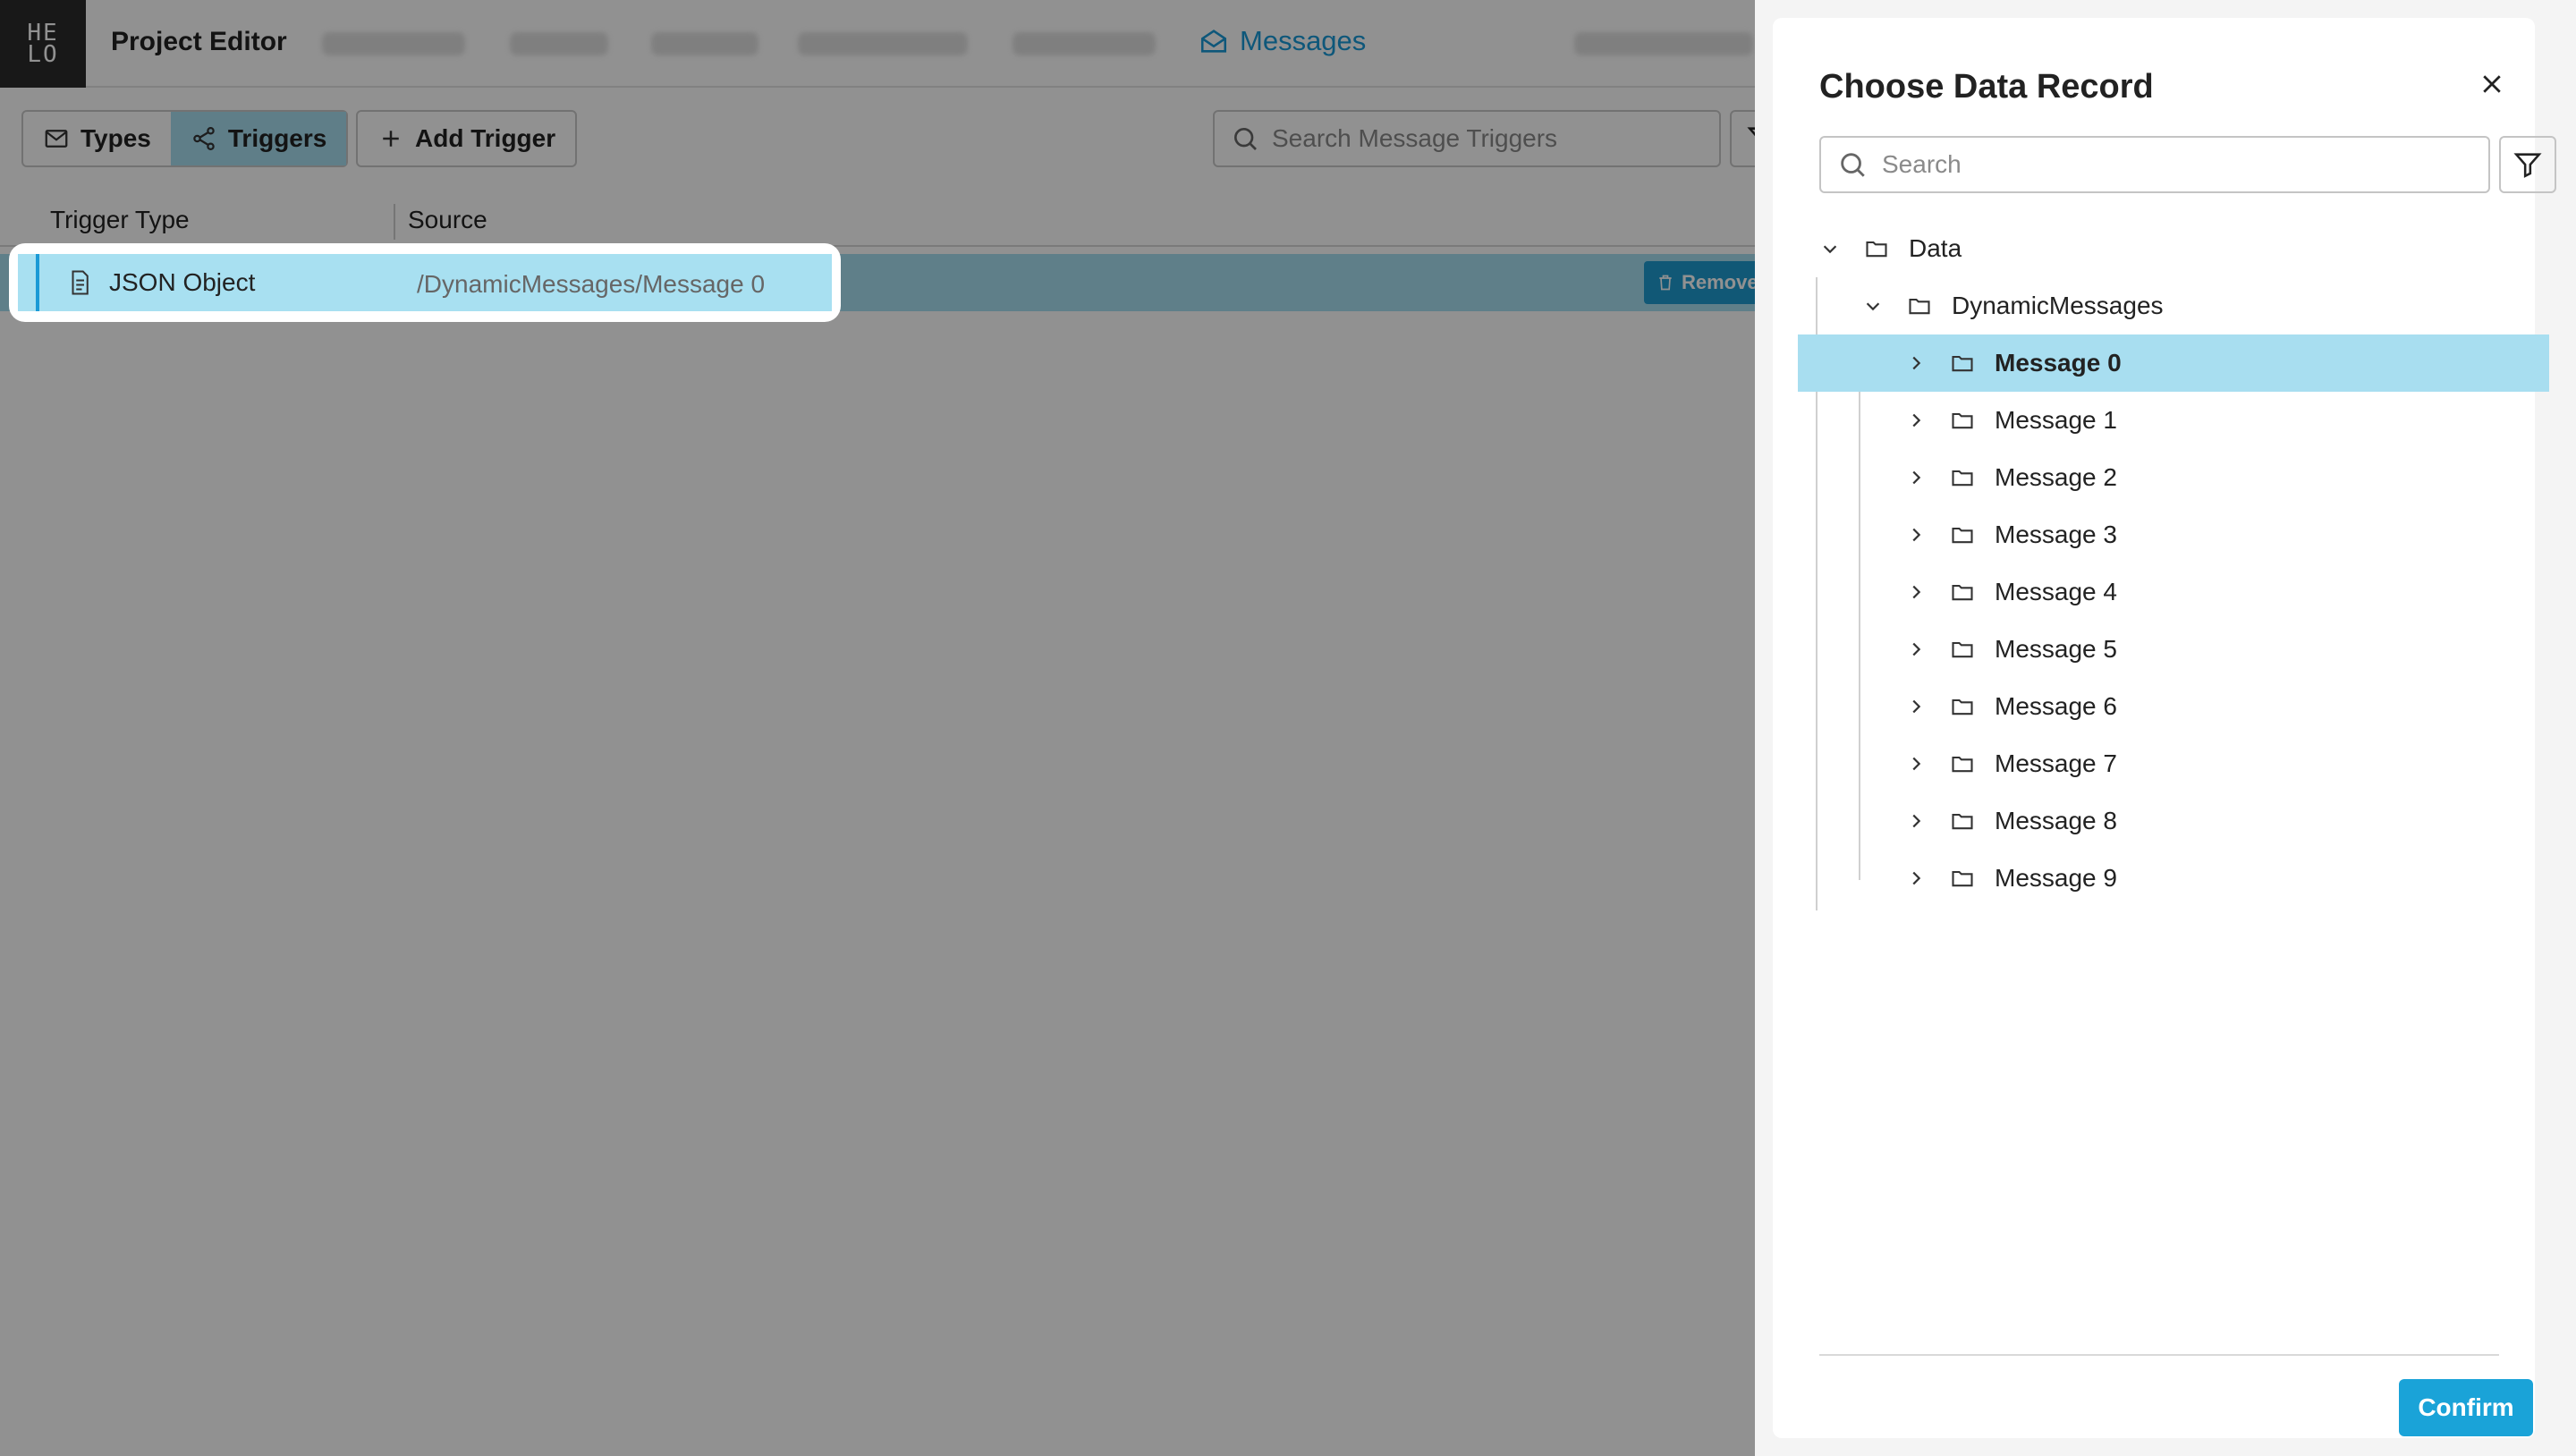 This screenshot has height=1456, width=2576. What do you see at coordinates (2056, 420) in the screenshot?
I see `tree-node-label: Message 1` at bounding box center [2056, 420].